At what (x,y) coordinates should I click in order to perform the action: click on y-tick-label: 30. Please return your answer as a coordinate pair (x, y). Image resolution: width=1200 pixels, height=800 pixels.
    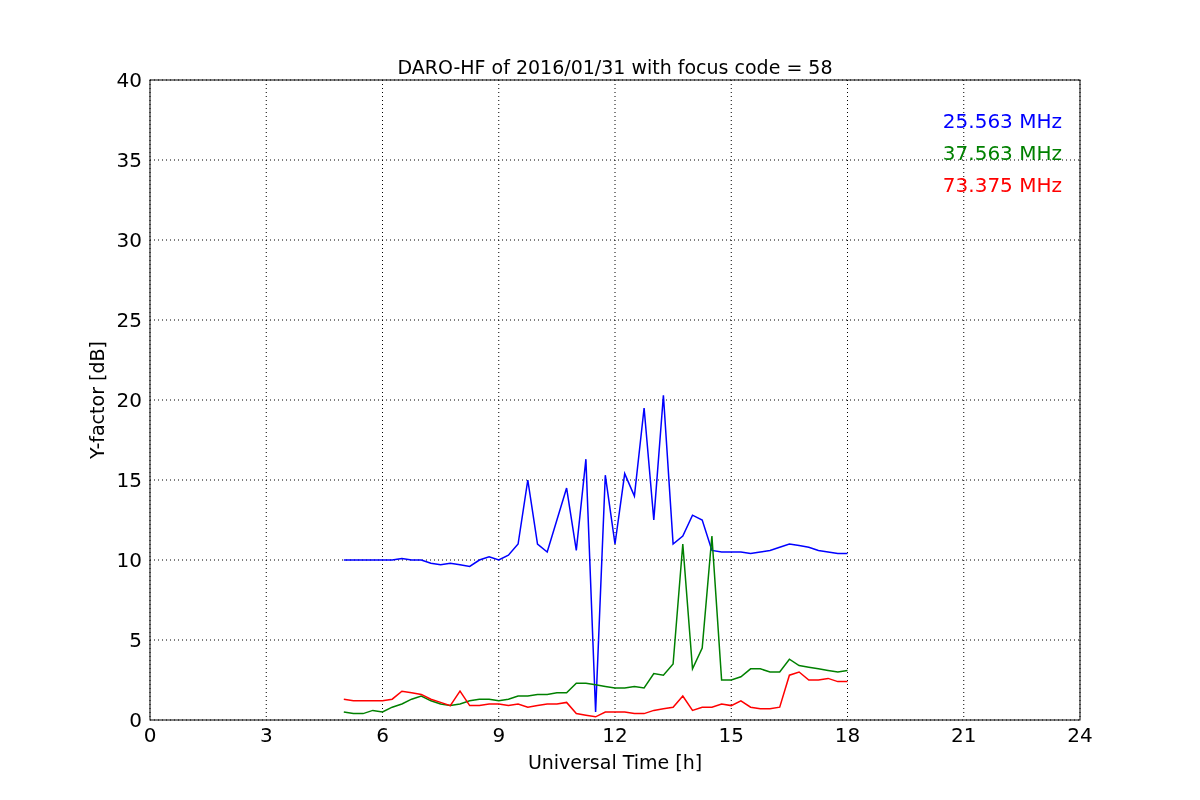
    Looking at the image, I should click on (129, 240).